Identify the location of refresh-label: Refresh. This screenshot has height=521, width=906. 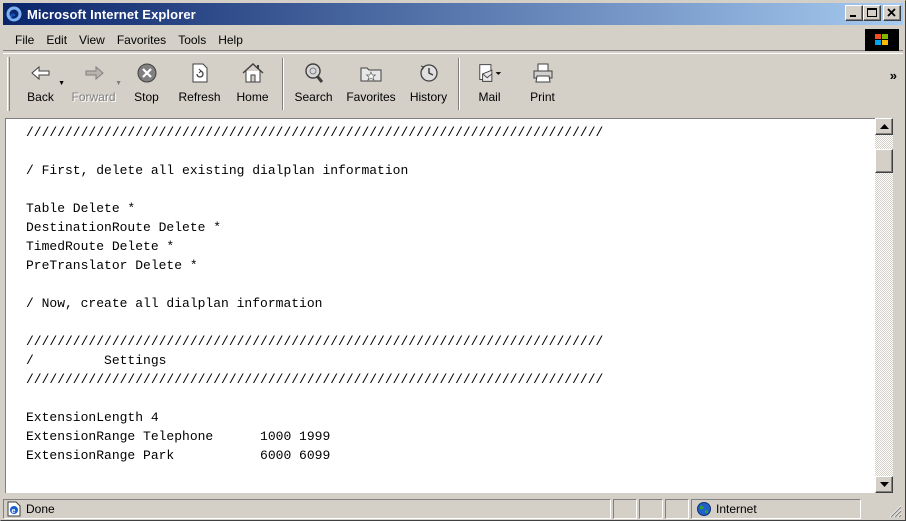
(199, 97).